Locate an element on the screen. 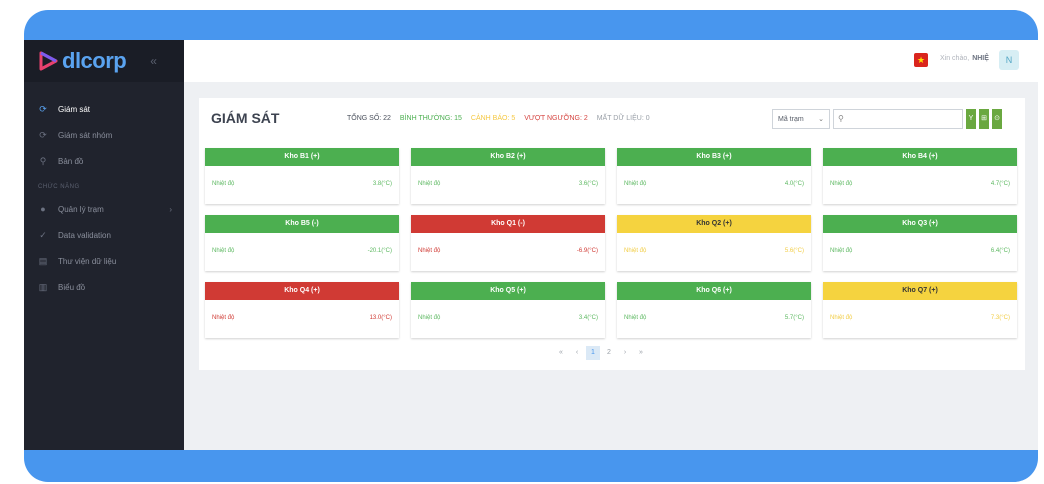 Image resolution: width=1044 pixels, height=484 pixels. station-reading: Nhiệt độ 5.6(°C) is located at coordinates (714, 251).